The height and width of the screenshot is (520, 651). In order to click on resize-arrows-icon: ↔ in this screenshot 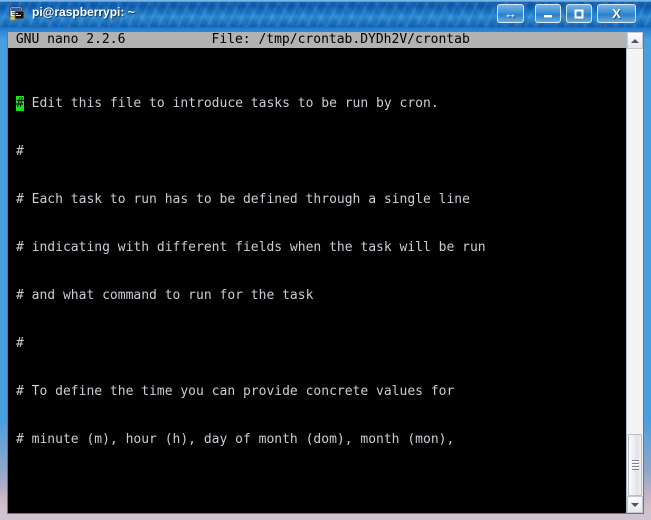, I will do `click(510, 13)`.